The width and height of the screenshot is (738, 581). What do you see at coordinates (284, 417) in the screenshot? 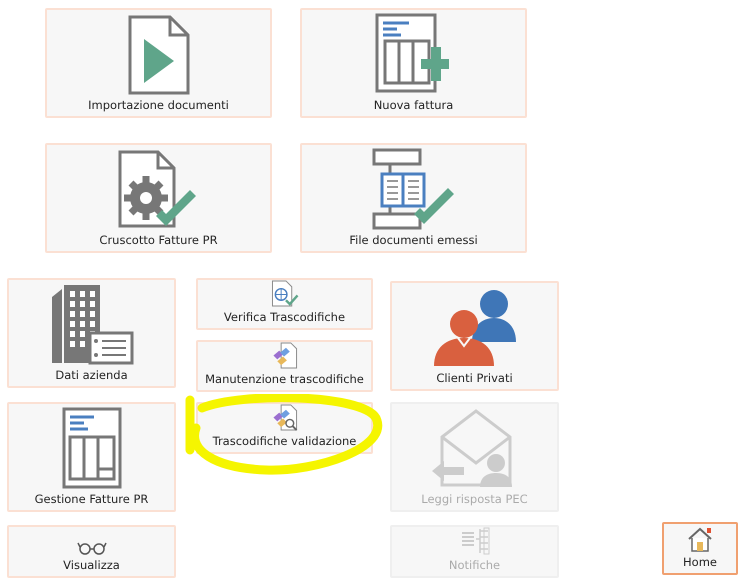
I see `tags-magnifier-icon` at bounding box center [284, 417].